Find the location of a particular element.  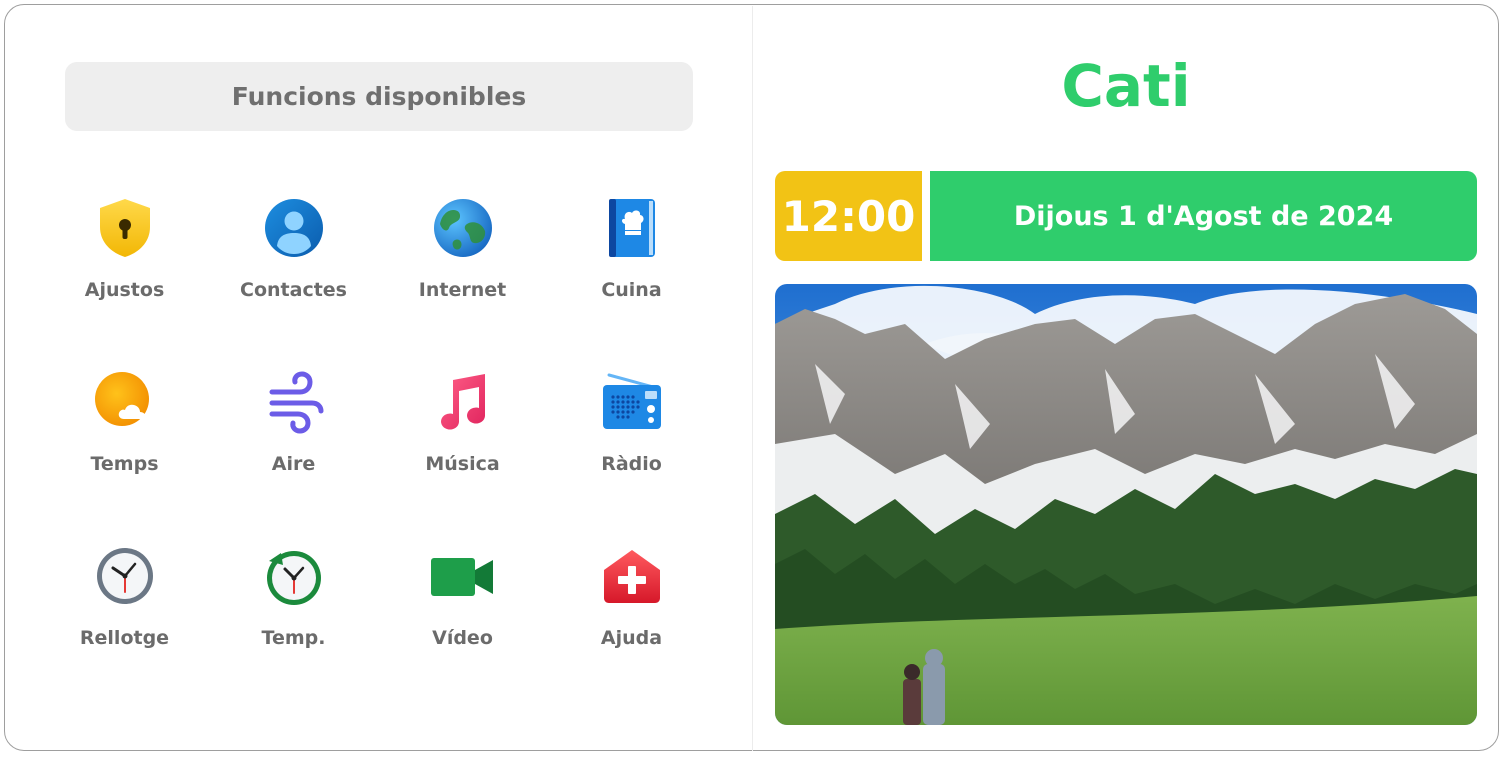

music-note-icon is located at coordinates (463, 402).